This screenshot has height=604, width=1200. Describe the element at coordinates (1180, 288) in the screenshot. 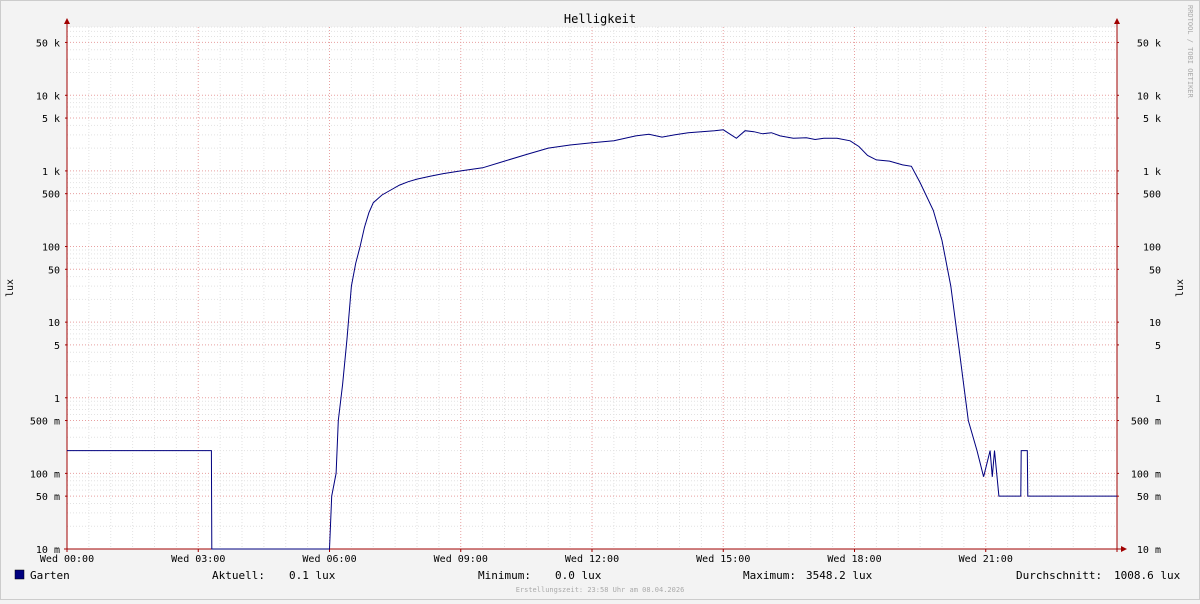

I see `y-axis-label-right: lux` at that location.